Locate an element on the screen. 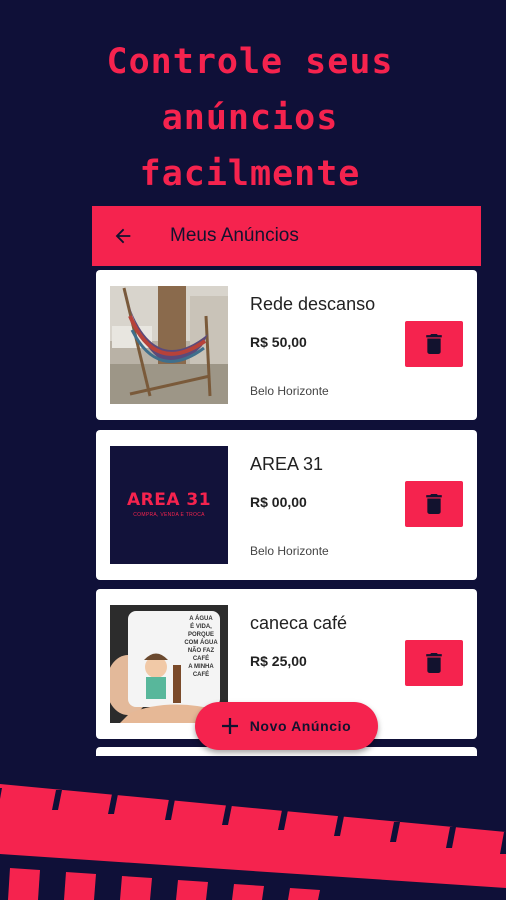 Image resolution: width=506 pixels, height=900 pixels. logo-text: AREA 31 is located at coordinates (169, 500).